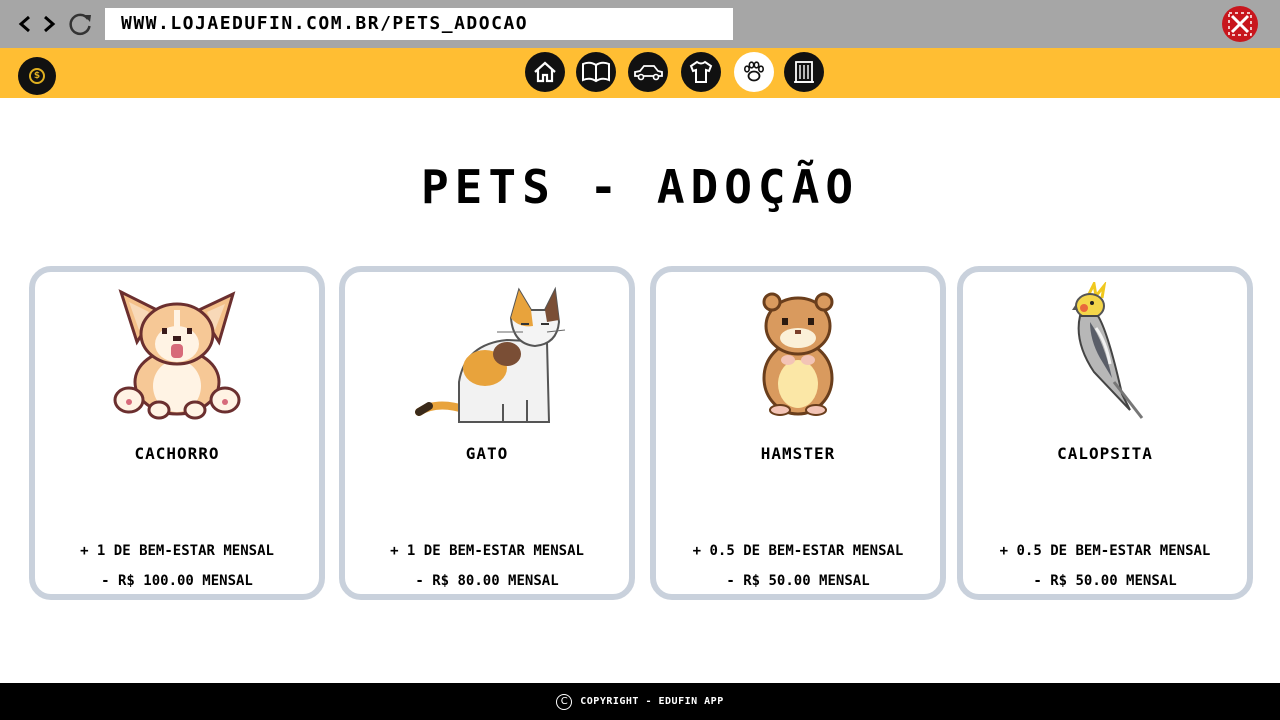 The width and height of the screenshot is (1280, 720). I want to click on nav-books-button, so click(596, 72).